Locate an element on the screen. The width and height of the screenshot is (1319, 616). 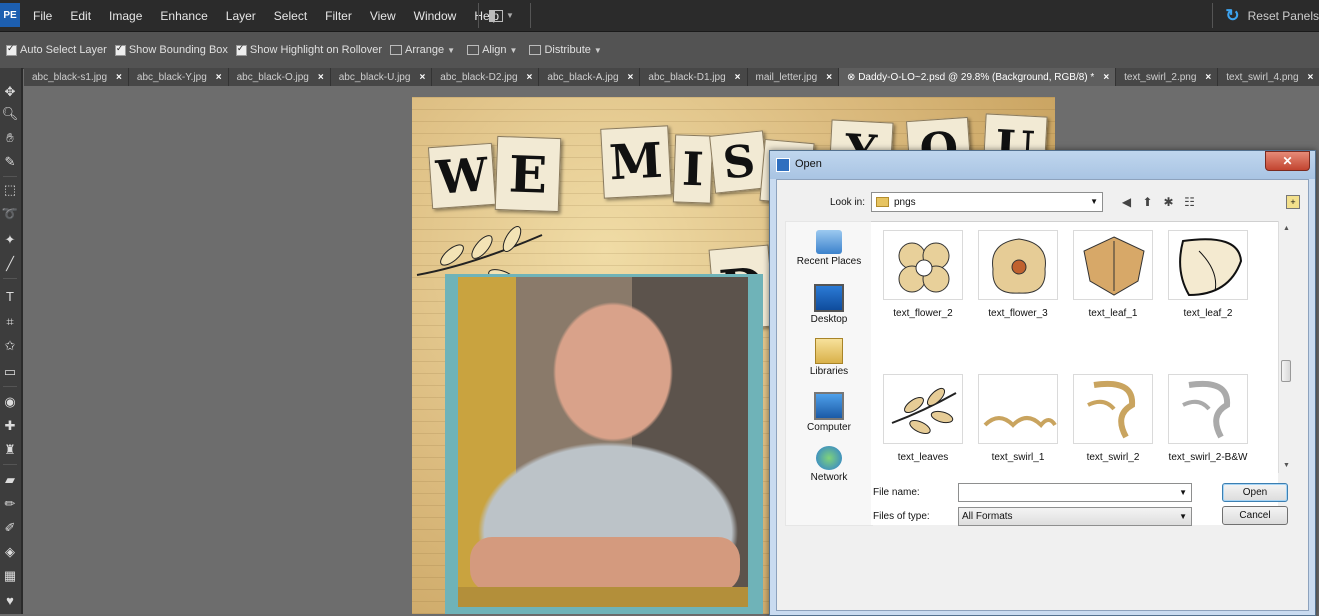
clone-stamp-tool-icon: ♜ is located at coordinates (10, 450).